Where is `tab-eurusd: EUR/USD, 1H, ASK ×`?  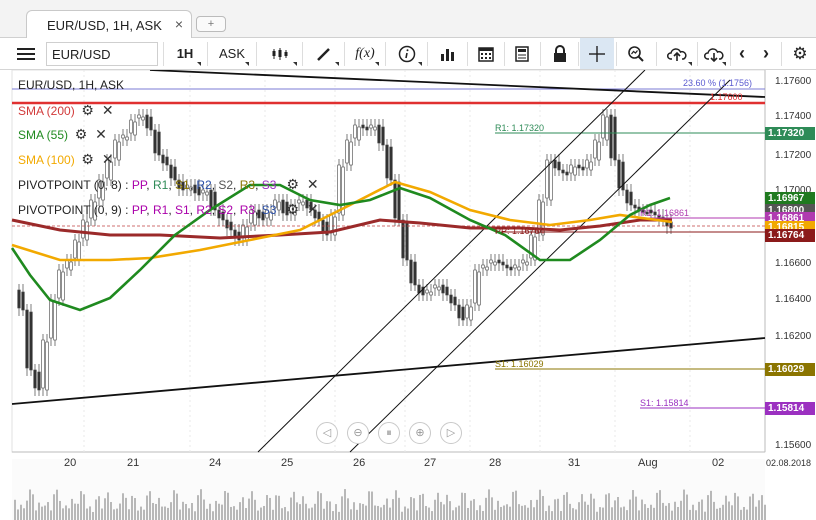
tab-eurusd: EUR/USD, 1H, ASK × is located at coordinates (109, 24).